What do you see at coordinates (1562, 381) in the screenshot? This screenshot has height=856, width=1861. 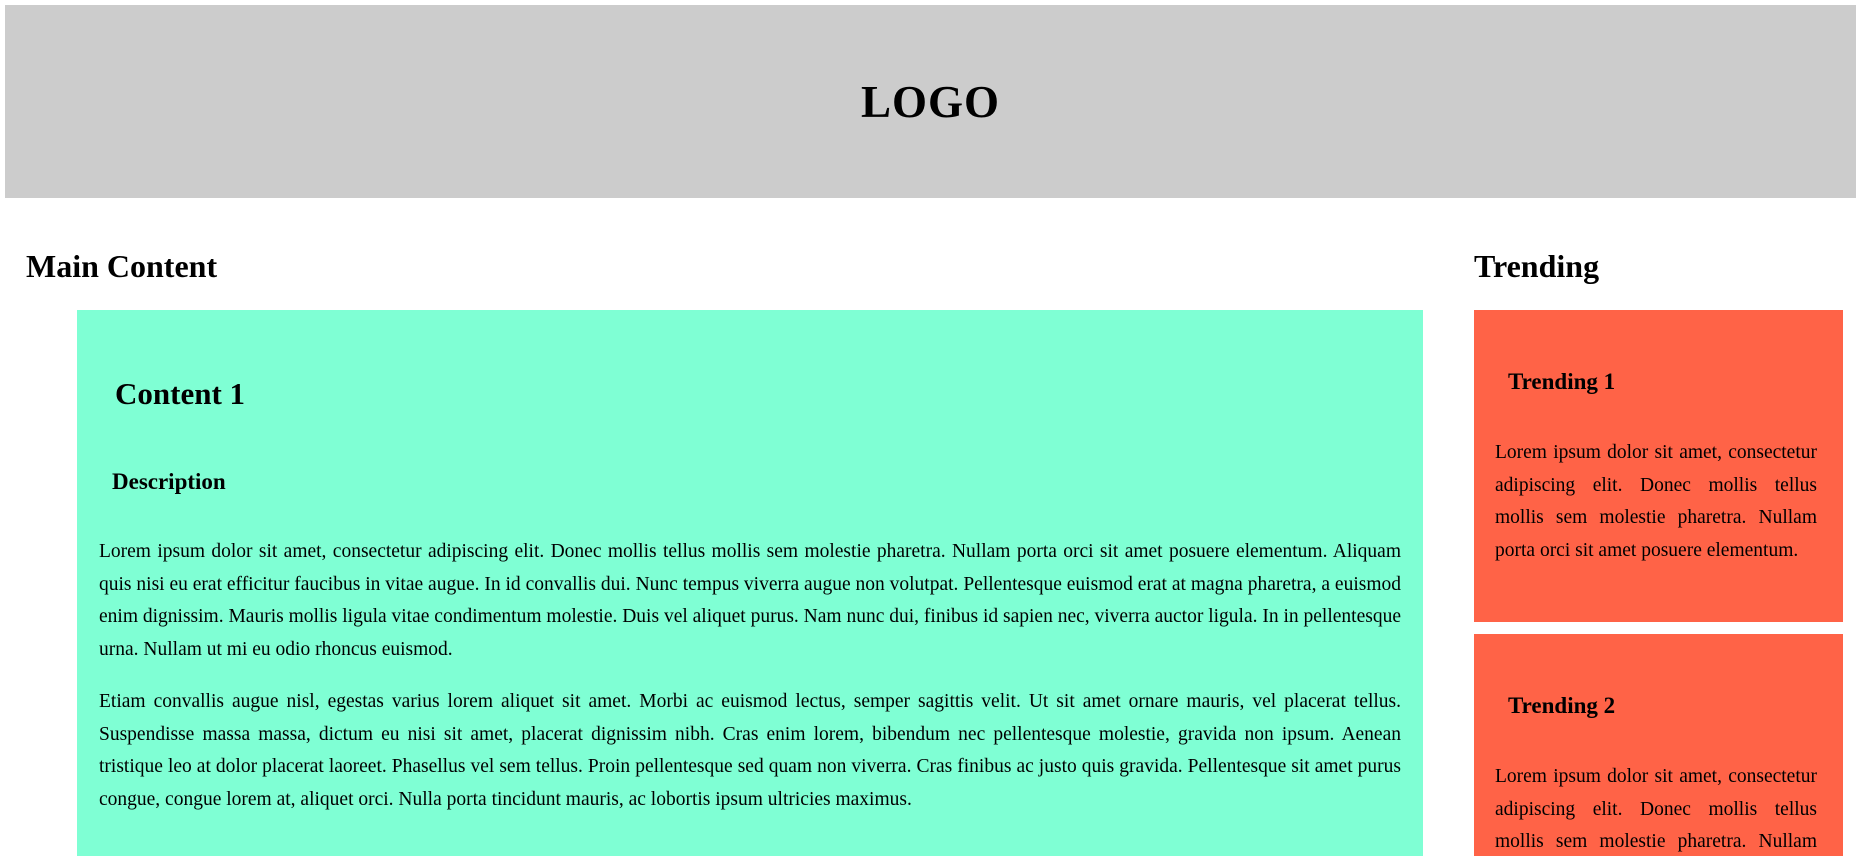 I see `trending-card-title: Trending 1` at bounding box center [1562, 381].